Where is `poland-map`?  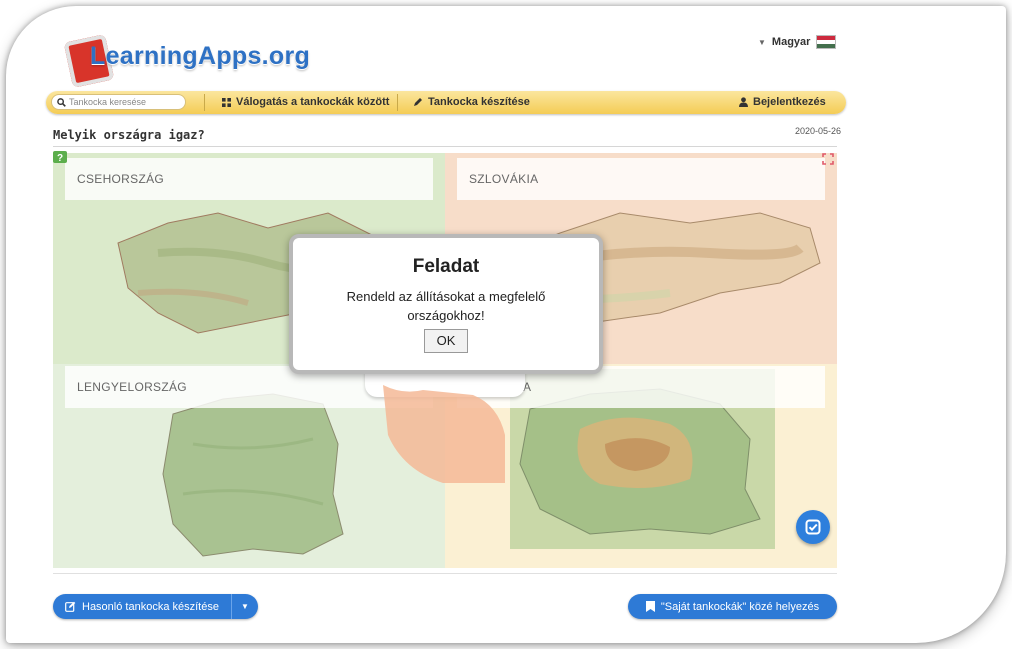 poland-map is located at coordinates (253, 475).